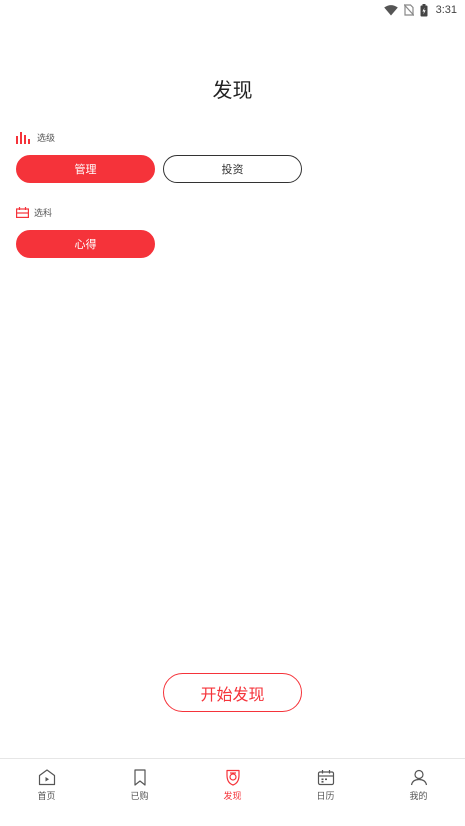 The height and width of the screenshot is (826, 465). What do you see at coordinates (35, 137) in the screenshot?
I see `section-label-level: 选级` at bounding box center [35, 137].